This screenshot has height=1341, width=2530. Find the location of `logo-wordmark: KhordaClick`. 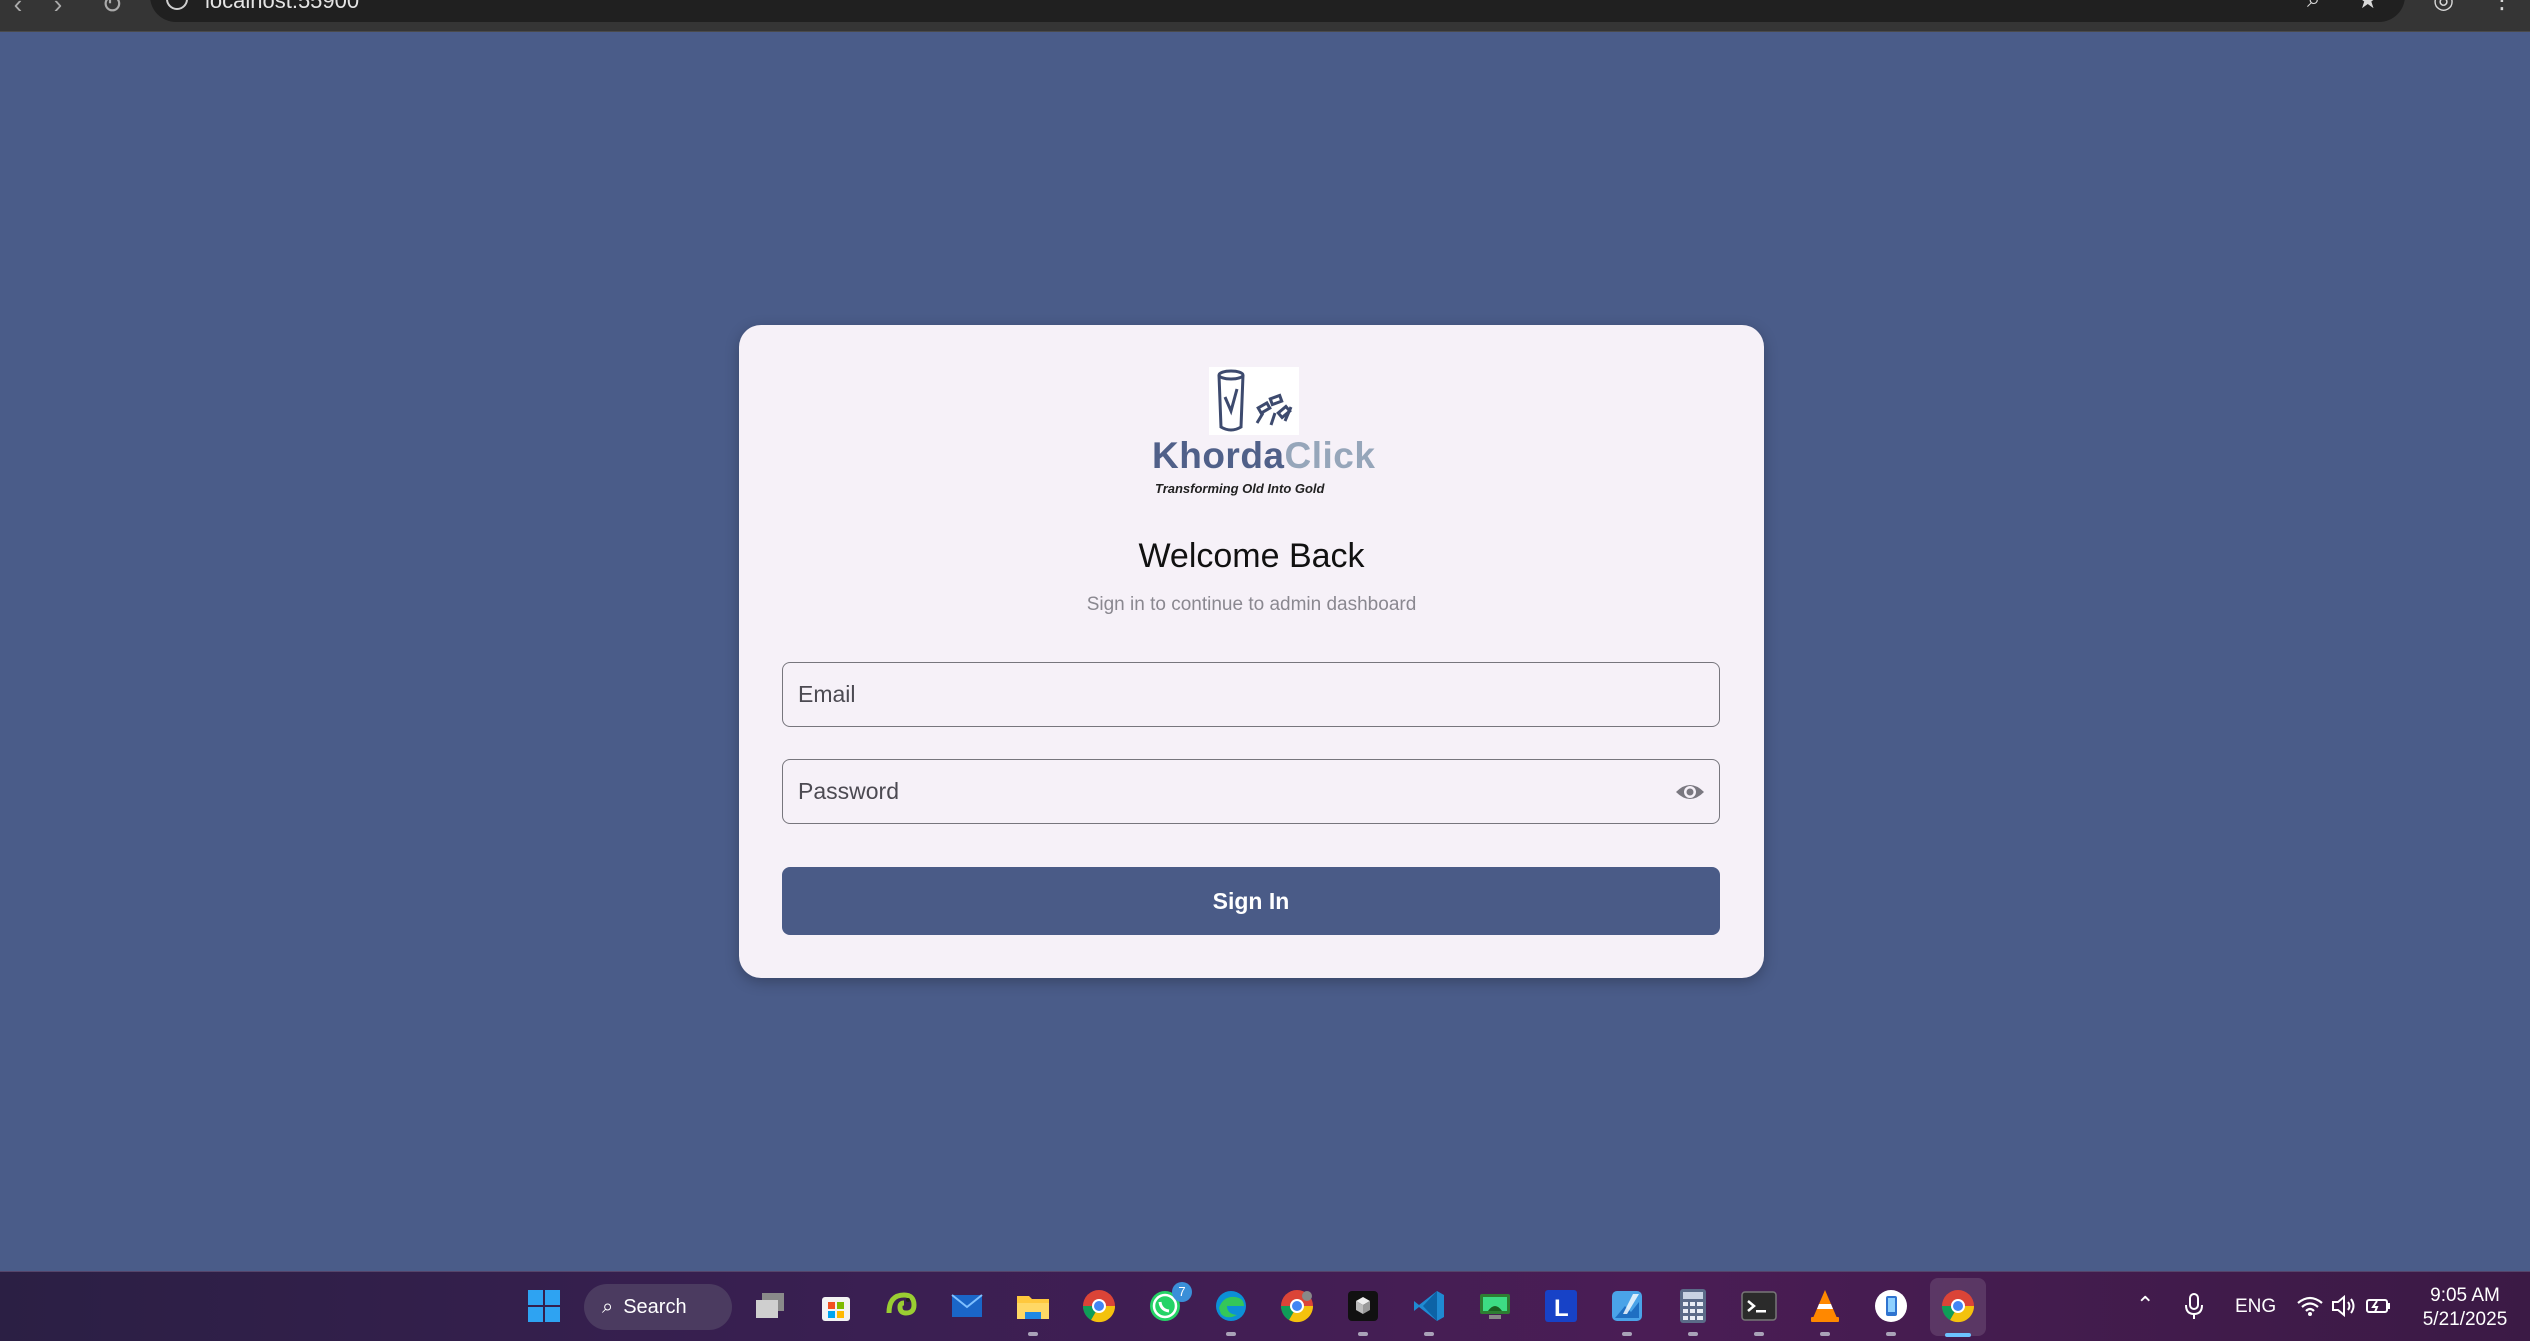

logo-wordmark: KhordaClick is located at coordinates (1263, 456).